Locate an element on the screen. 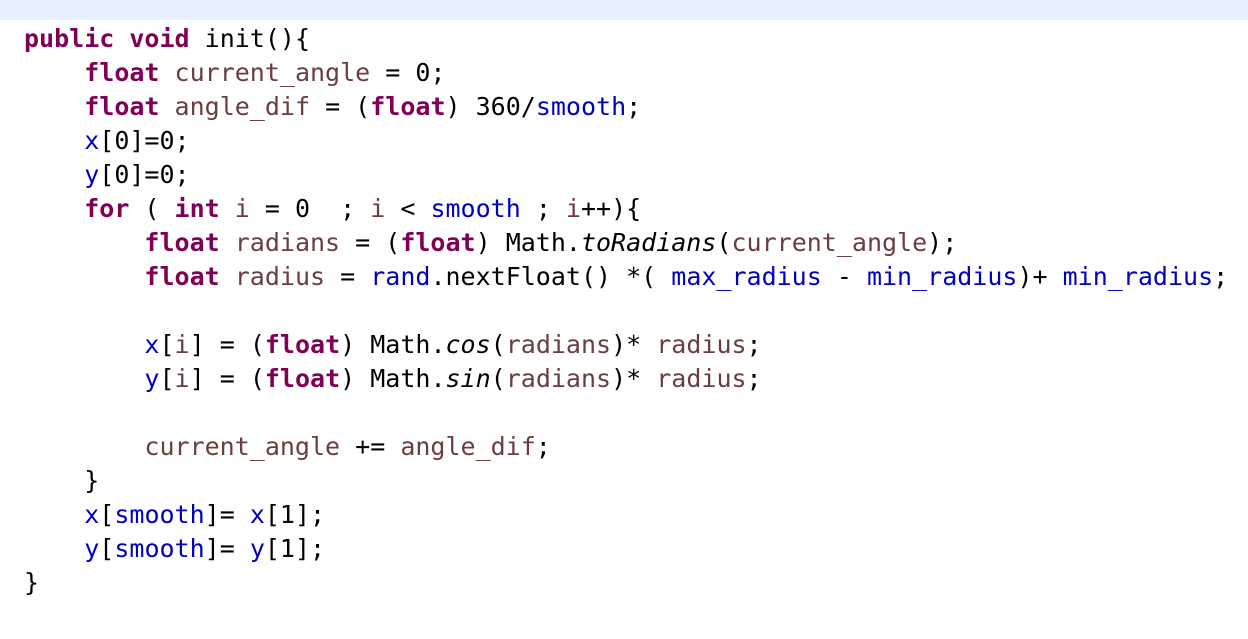 This screenshot has height=639, width=1248. code-token: ); is located at coordinates (942, 242).